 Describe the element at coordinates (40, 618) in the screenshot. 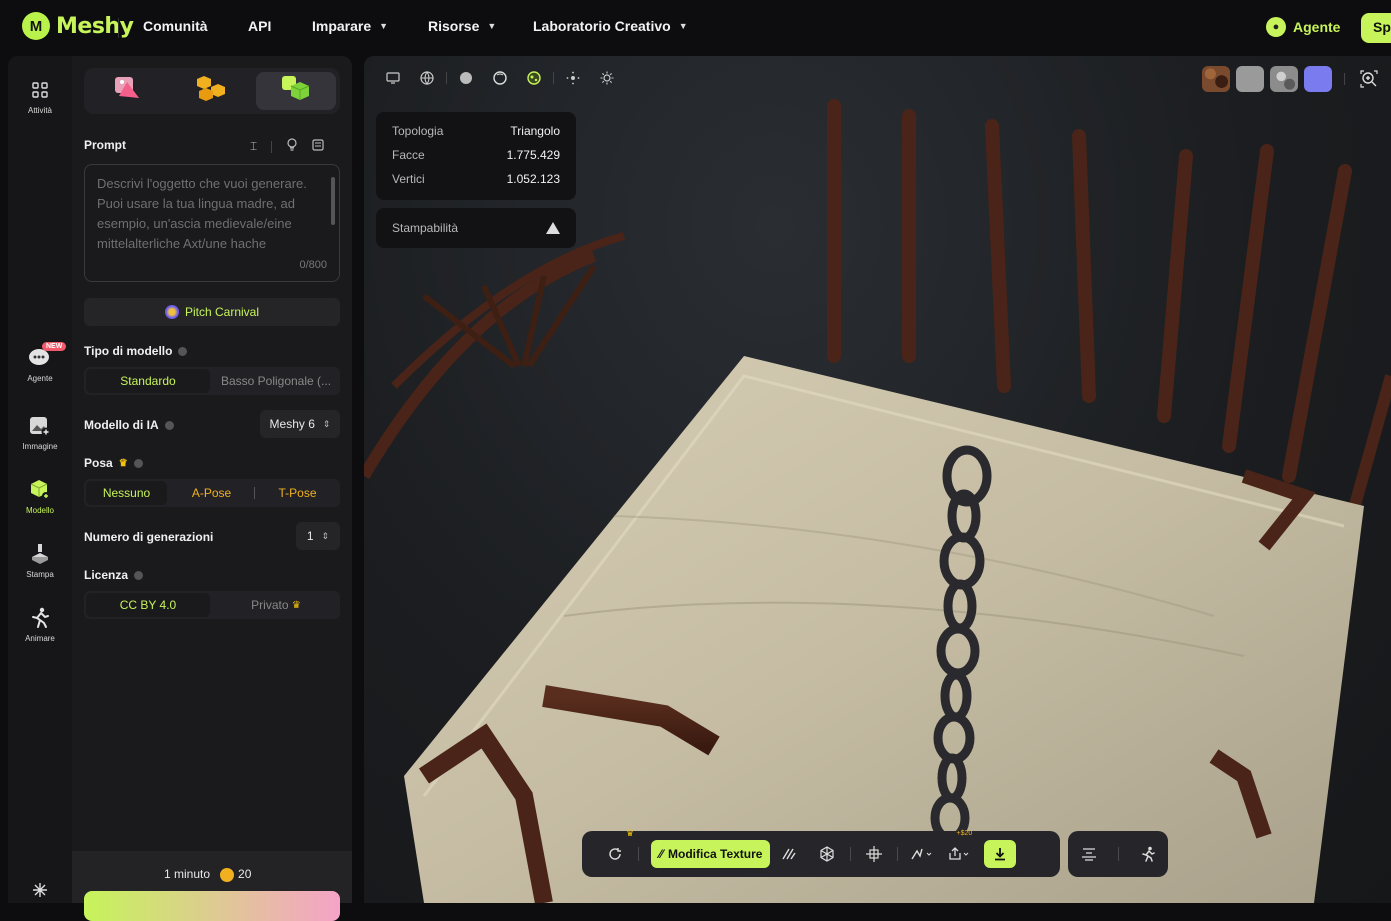

I see `running-figure-icon` at that location.